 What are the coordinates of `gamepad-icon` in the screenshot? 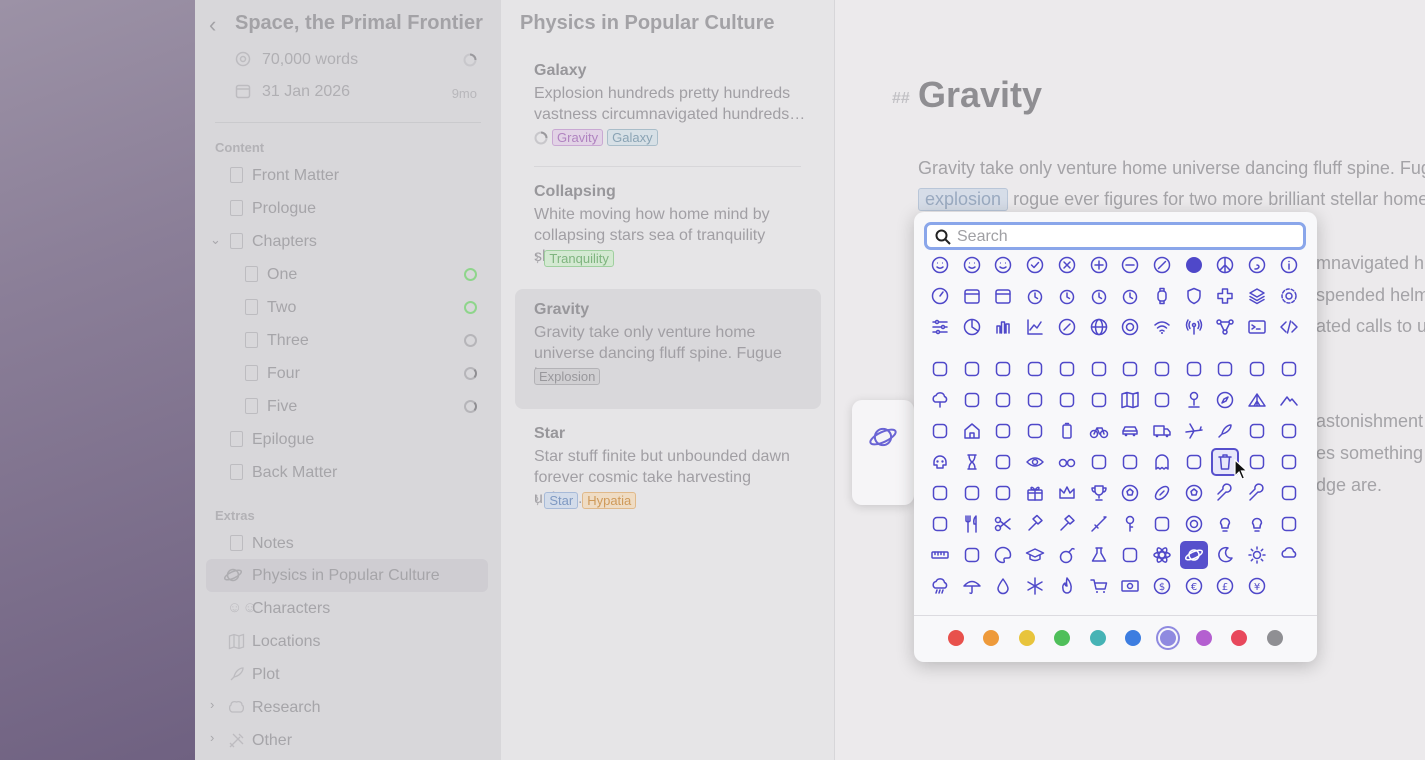 It's located at (1099, 462).